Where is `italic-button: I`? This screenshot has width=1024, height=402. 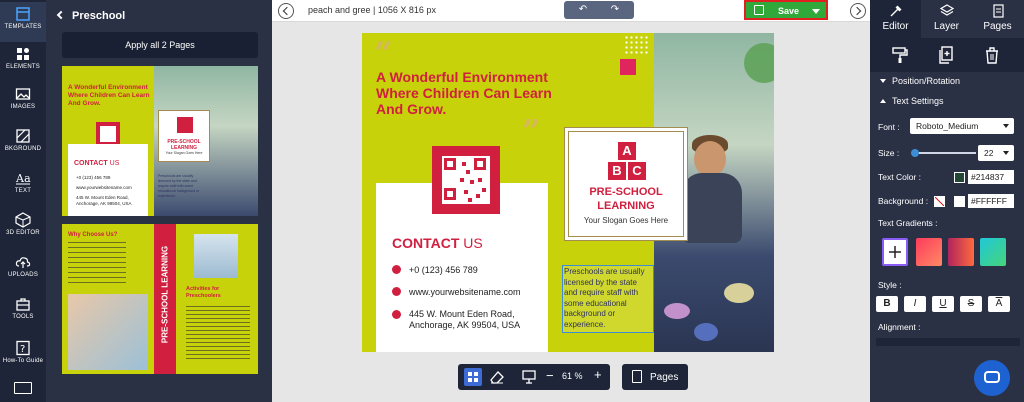
italic-button: I is located at coordinates (915, 304).